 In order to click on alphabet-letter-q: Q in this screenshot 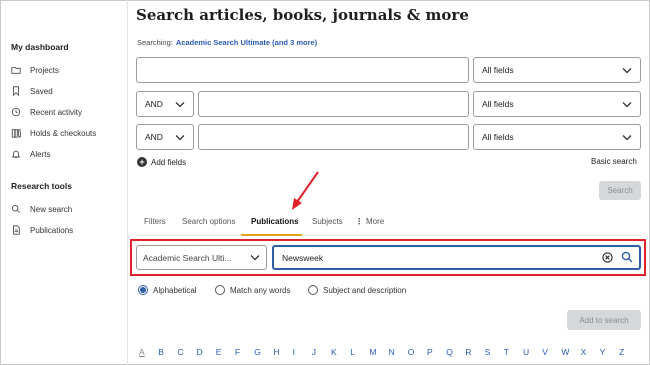, I will do `click(449, 352)`.